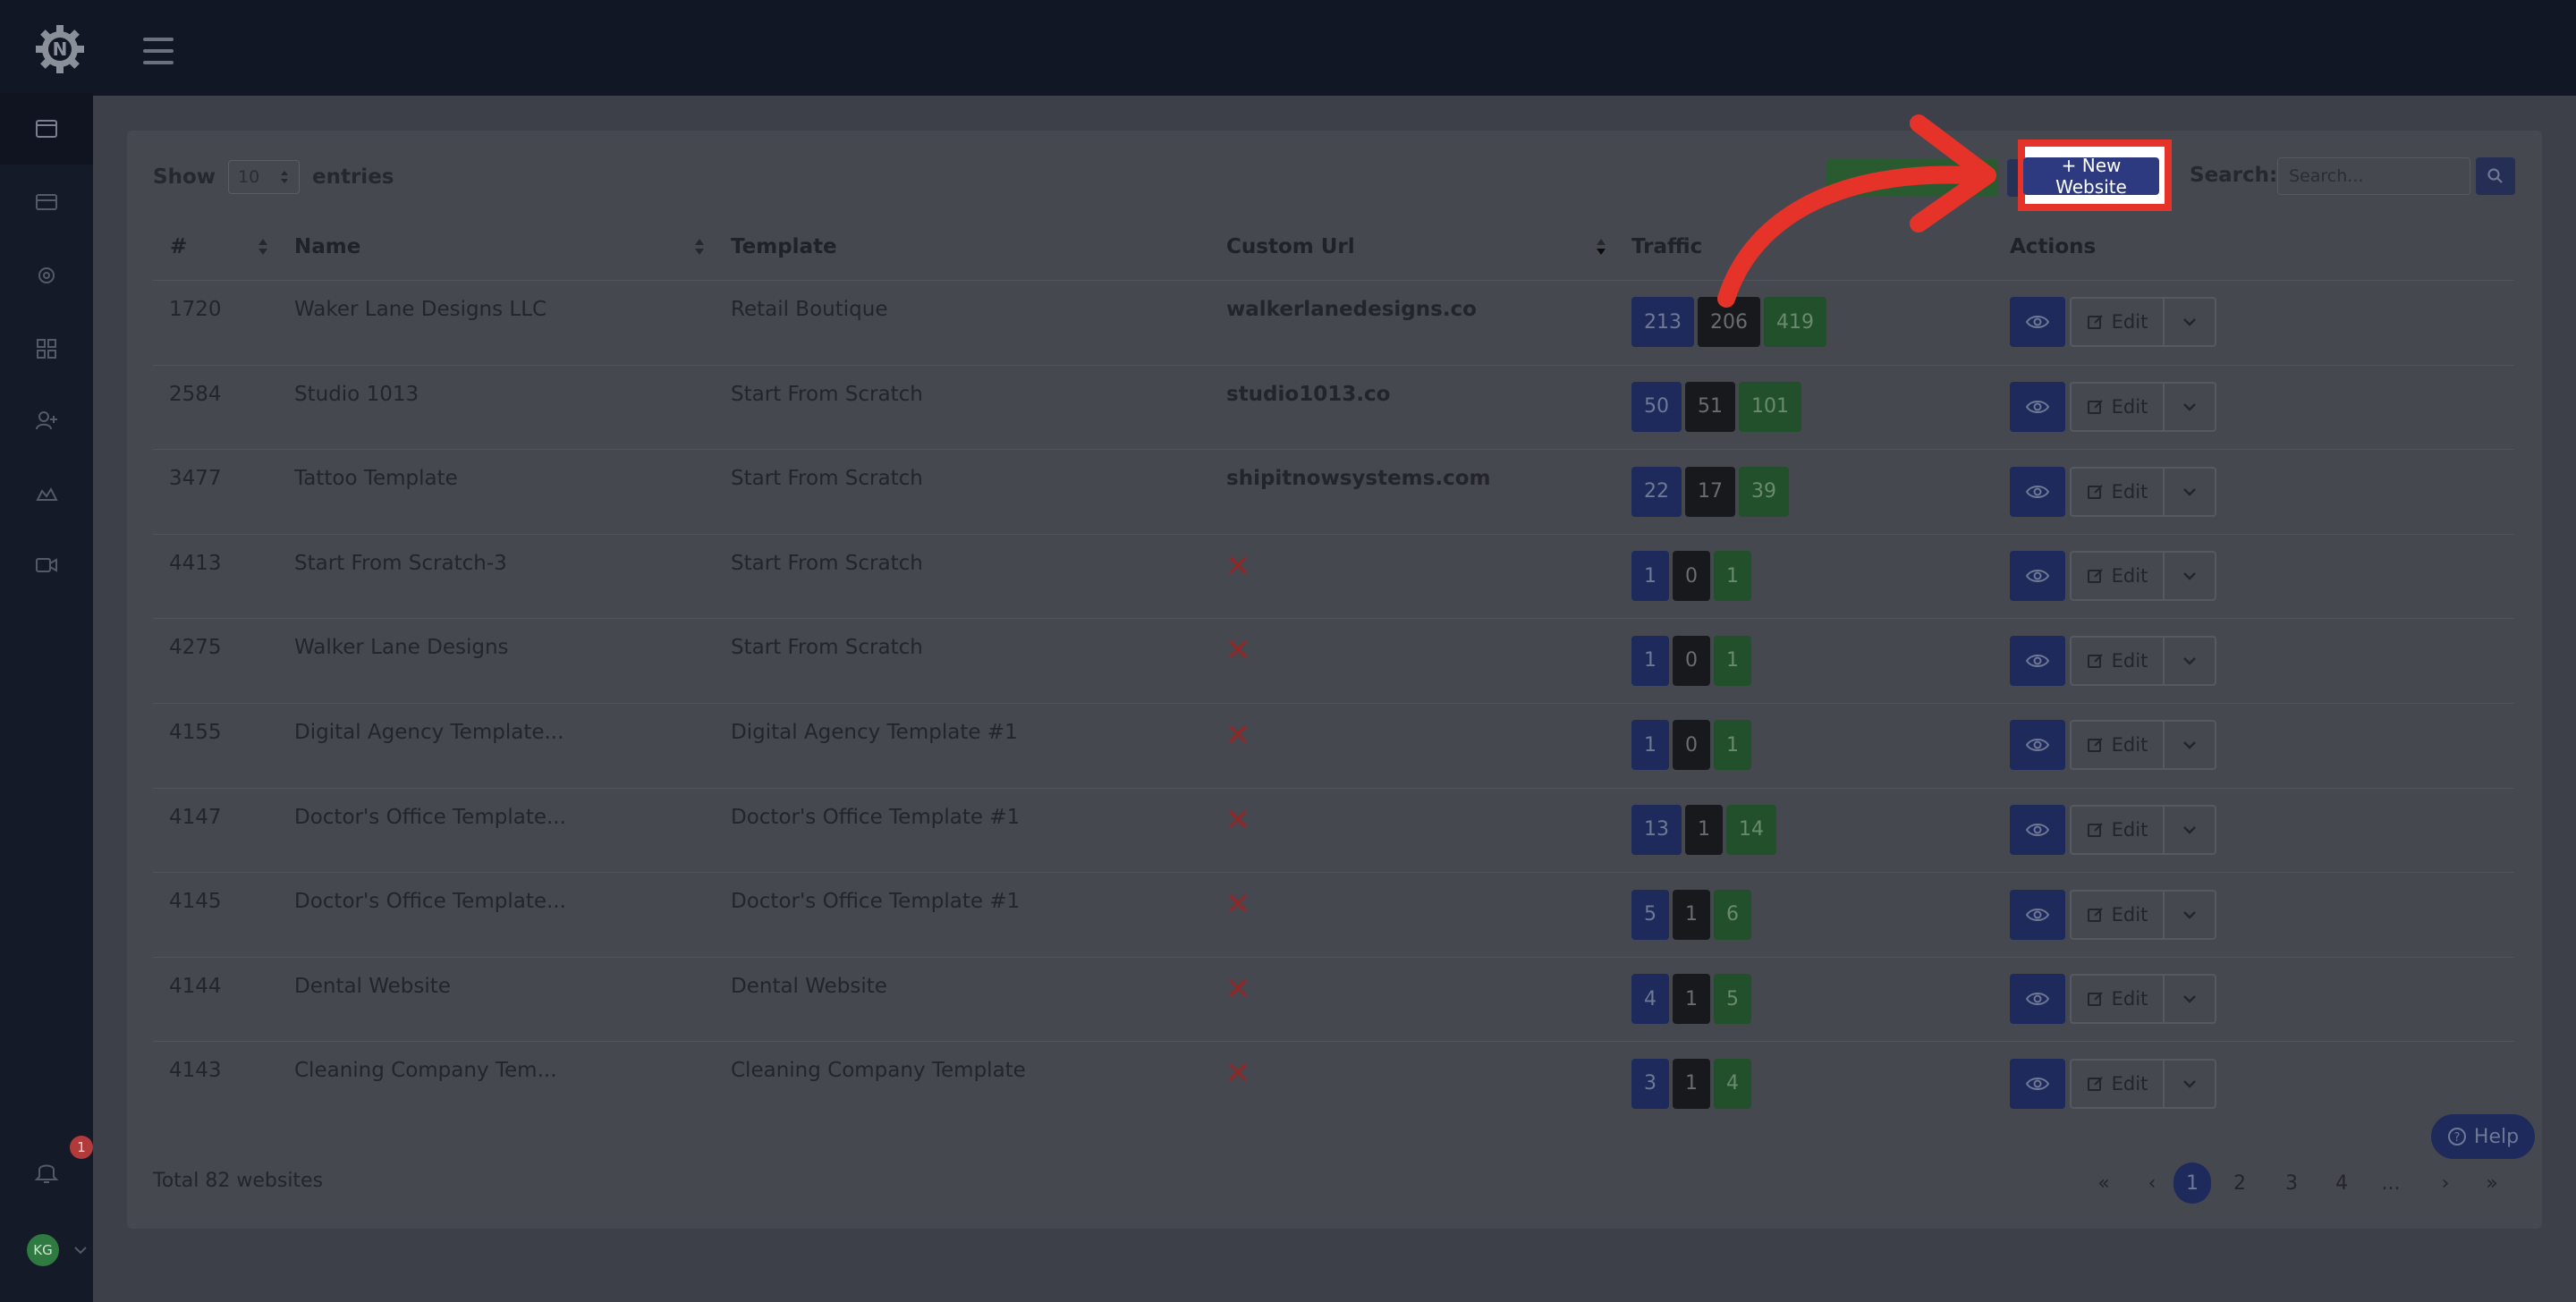 The image size is (2576, 1302). I want to click on eye-icon, so click(2037, 1083).